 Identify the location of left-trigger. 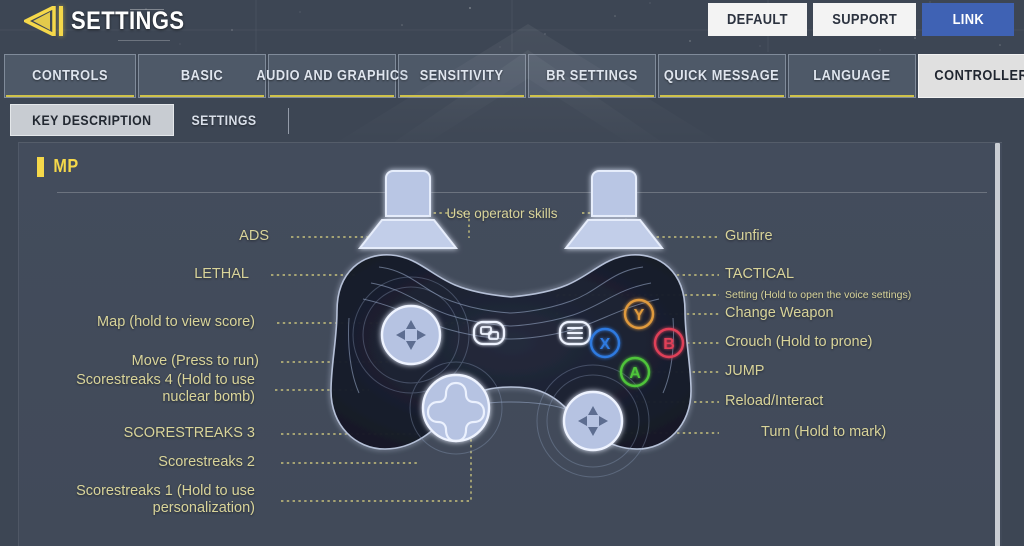
(408, 193).